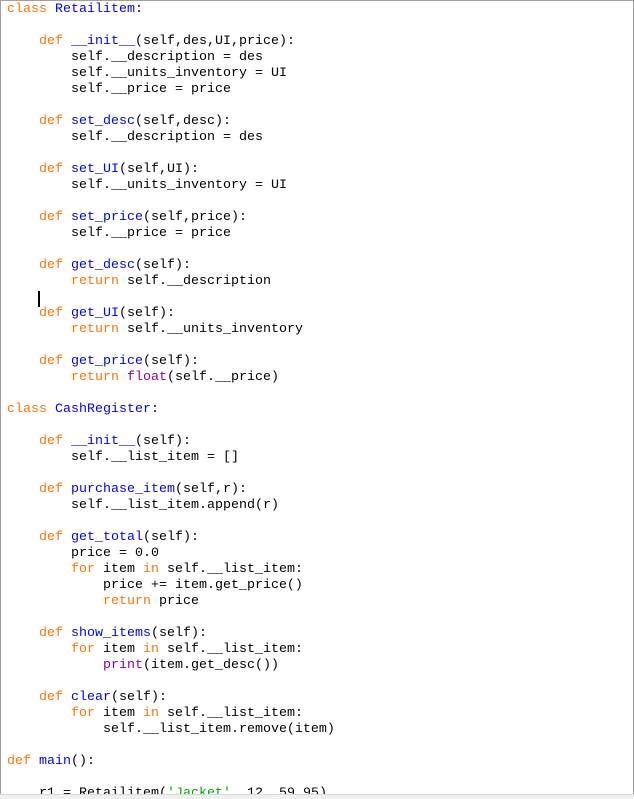  I want to click on code-token: self.__units_inventory = UI, so click(147, 185).